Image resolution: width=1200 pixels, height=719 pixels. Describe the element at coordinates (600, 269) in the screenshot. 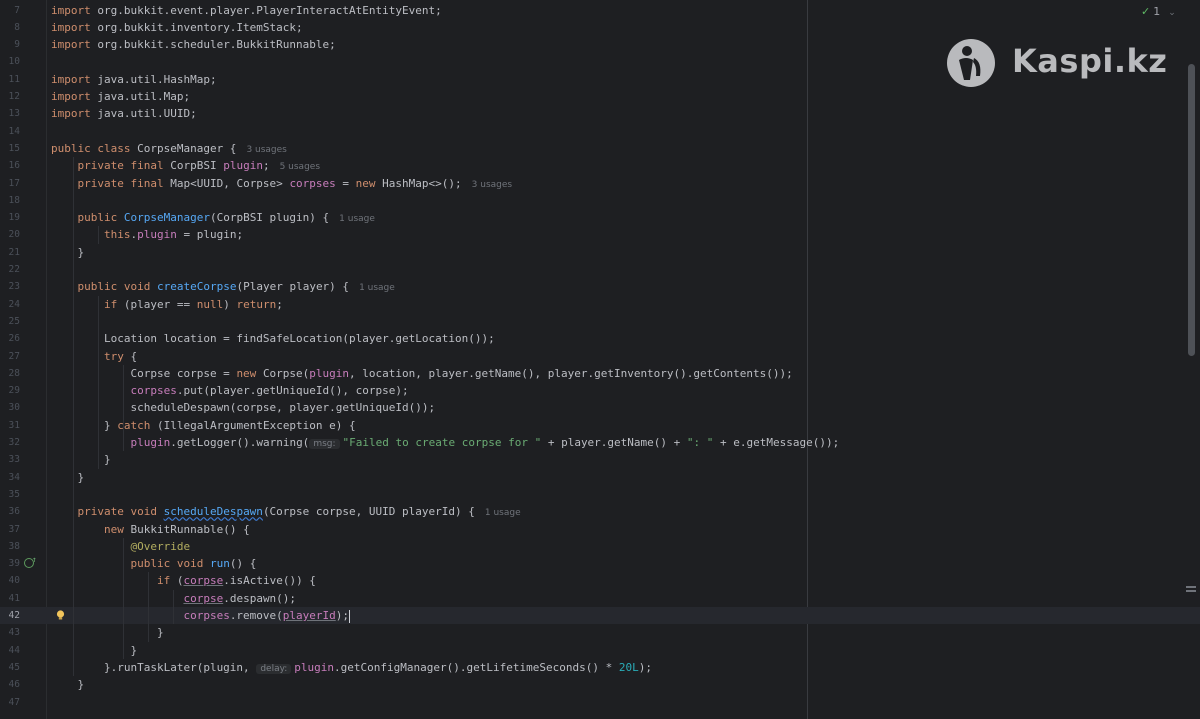

I see `code-line: 22` at that location.